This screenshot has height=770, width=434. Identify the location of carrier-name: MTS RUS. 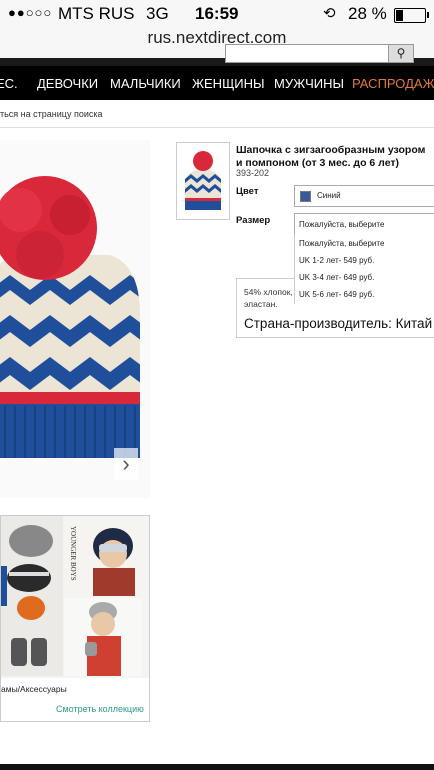
(96, 13).